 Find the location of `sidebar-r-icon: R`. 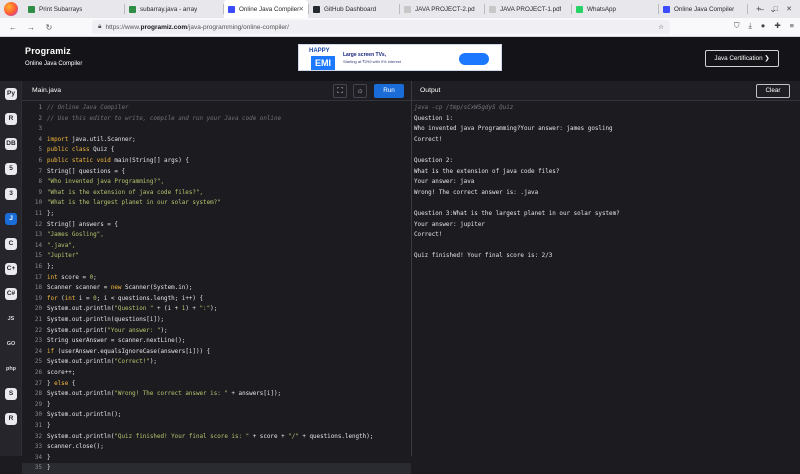

sidebar-r-icon: R is located at coordinates (11, 119).